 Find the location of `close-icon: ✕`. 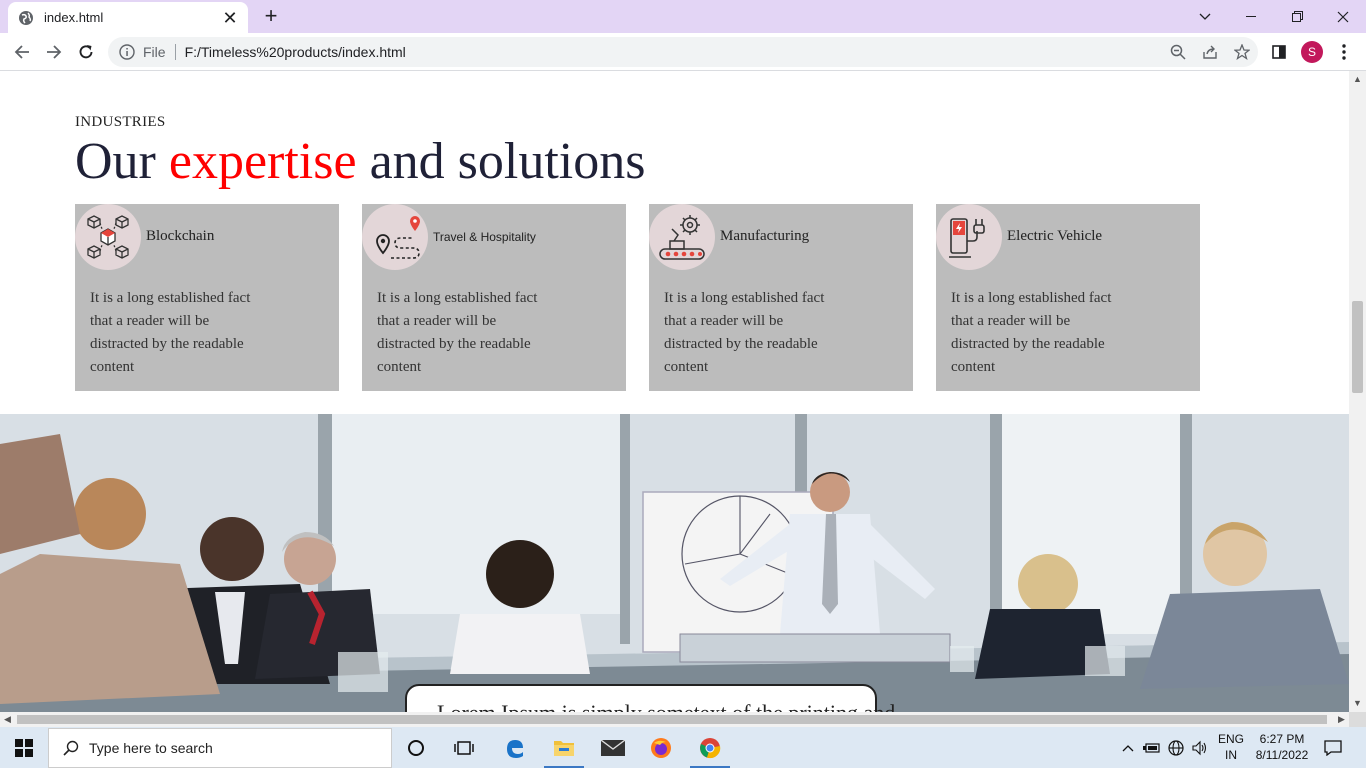

close-icon: ✕ is located at coordinates (230, 18).